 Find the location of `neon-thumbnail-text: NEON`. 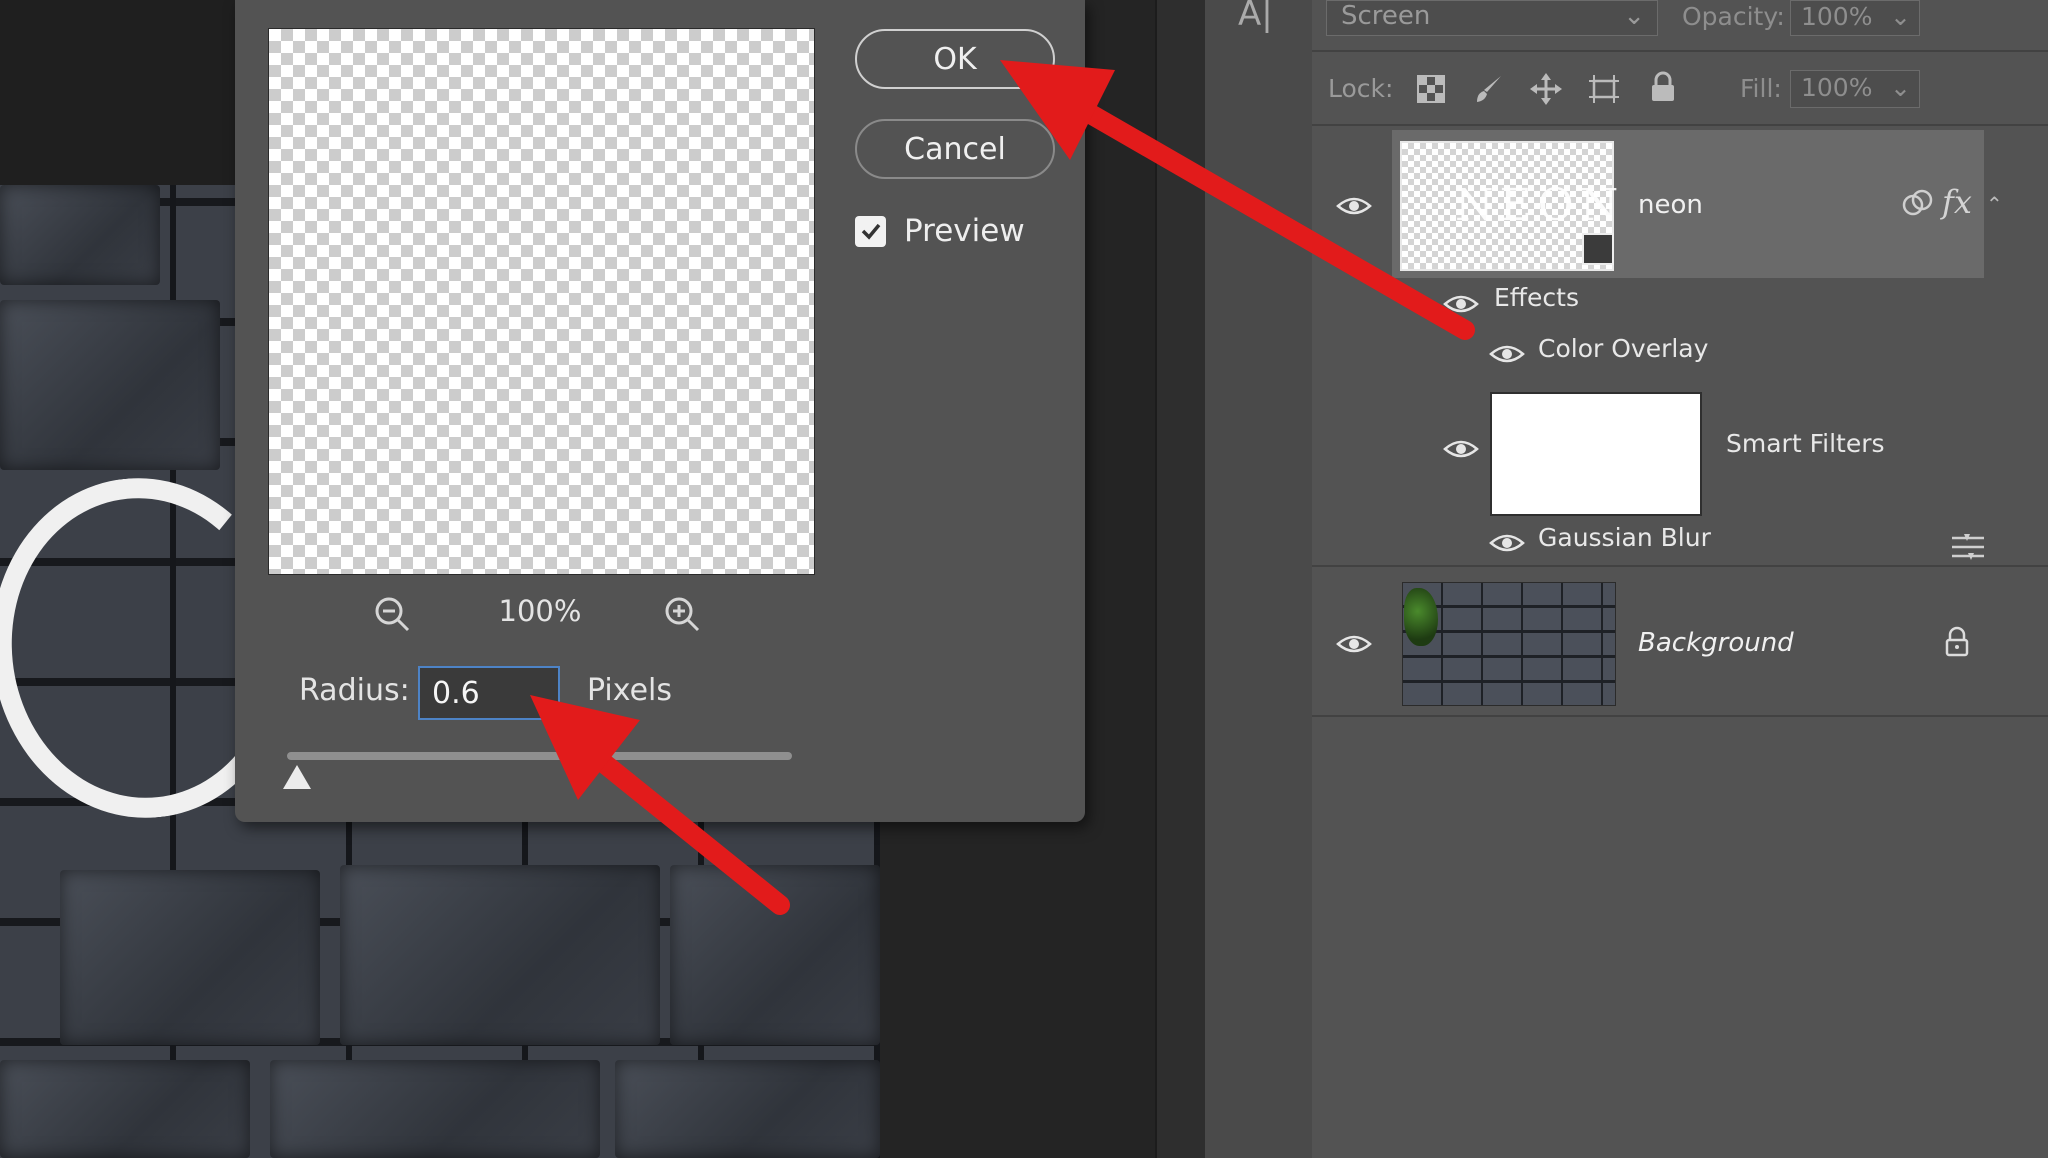

neon-thumbnail-text: NEON is located at coordinates (1540, 205).